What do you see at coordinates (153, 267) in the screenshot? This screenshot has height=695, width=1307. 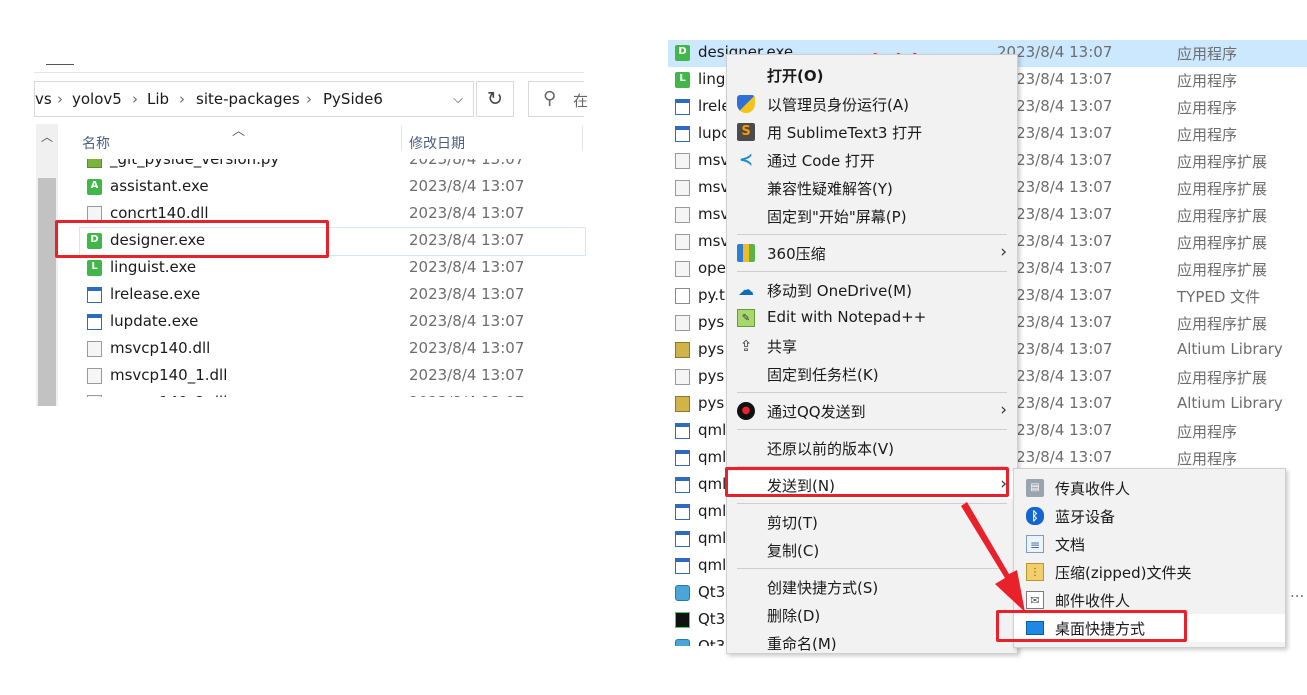 I see `file-name: linguist.exe` at bounding box center [153, 267].